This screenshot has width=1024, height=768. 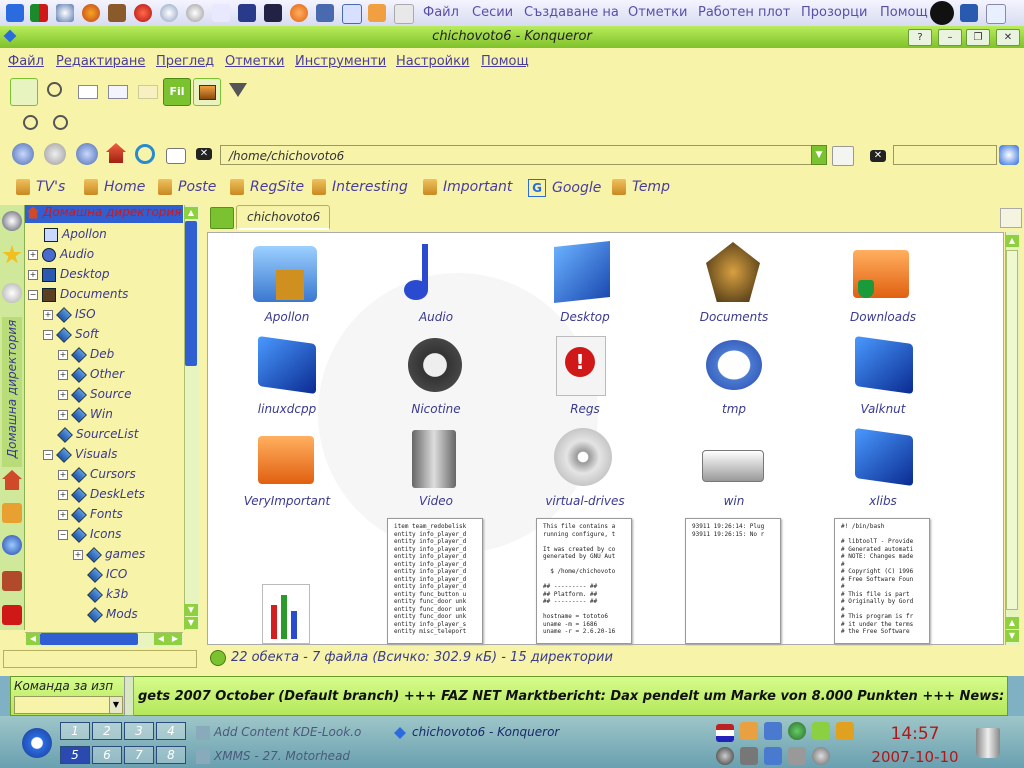 What do you see at coordinates (432, 61) in the screenshot?
I see `menu-settings: Настройки` at bounding box center [432, 61].